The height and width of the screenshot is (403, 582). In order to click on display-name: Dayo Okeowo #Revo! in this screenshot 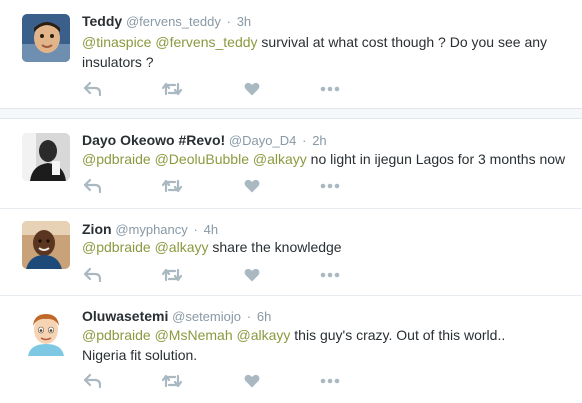, I will do `click(153, 140)`.